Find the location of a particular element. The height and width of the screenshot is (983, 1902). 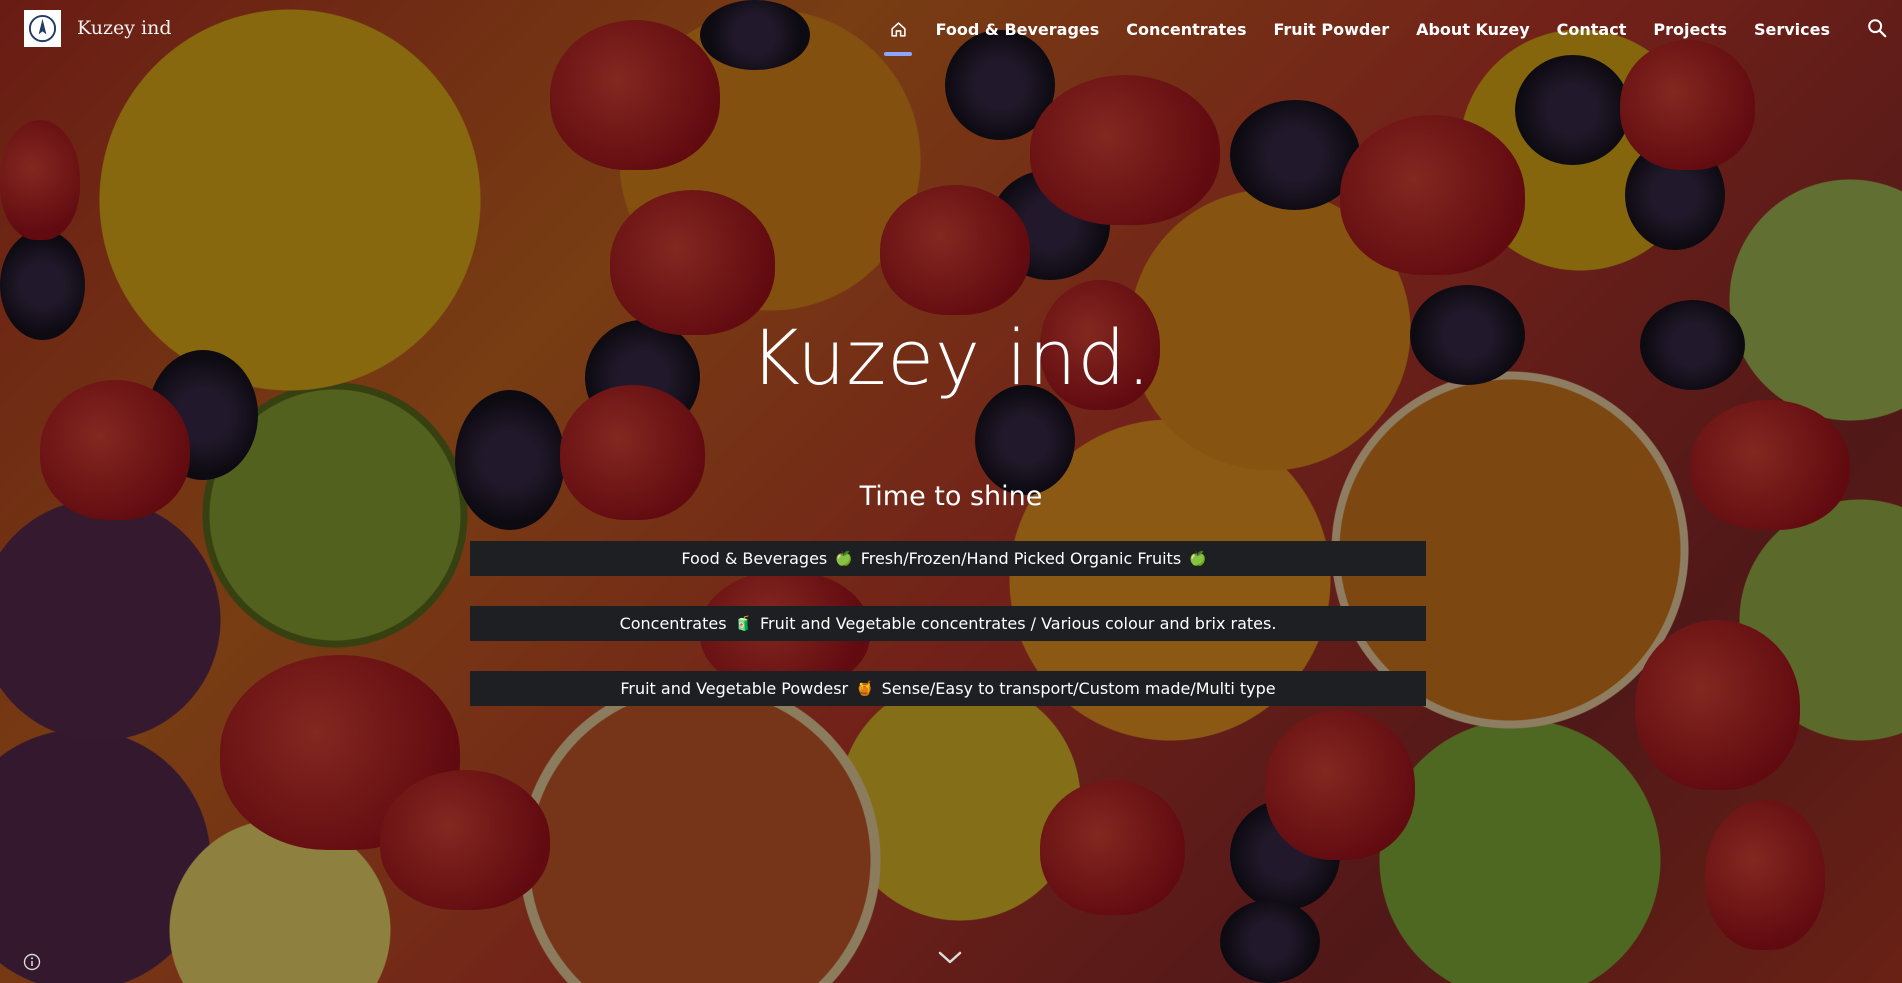

site-title: Kuzey ind is located at coordinates (124, 28).